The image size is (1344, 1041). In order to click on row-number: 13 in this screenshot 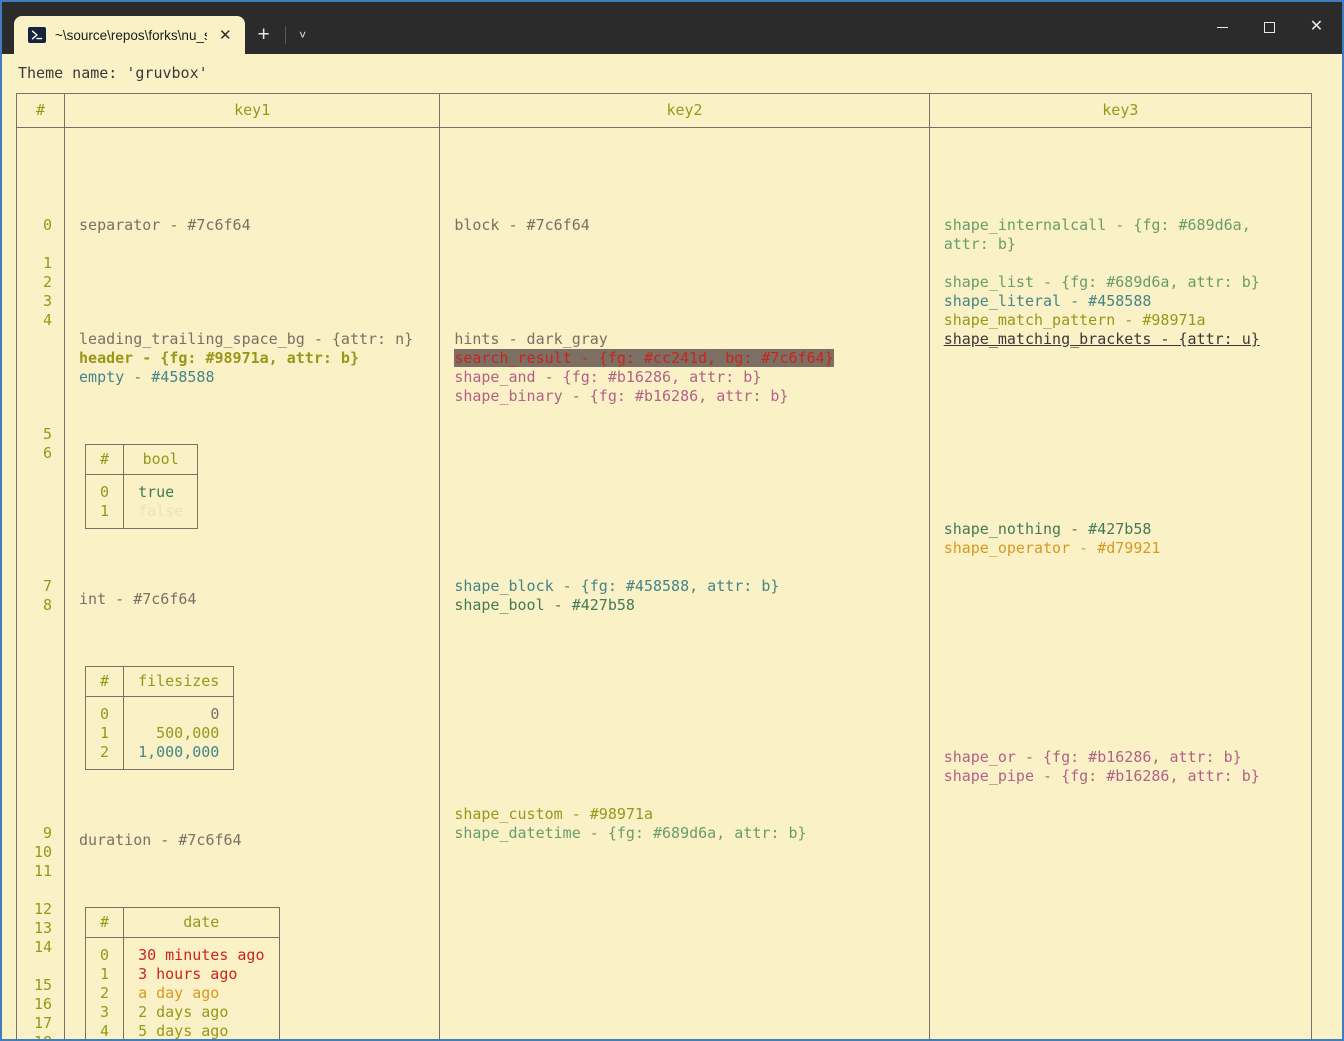, I will do `click(43, 928)`.